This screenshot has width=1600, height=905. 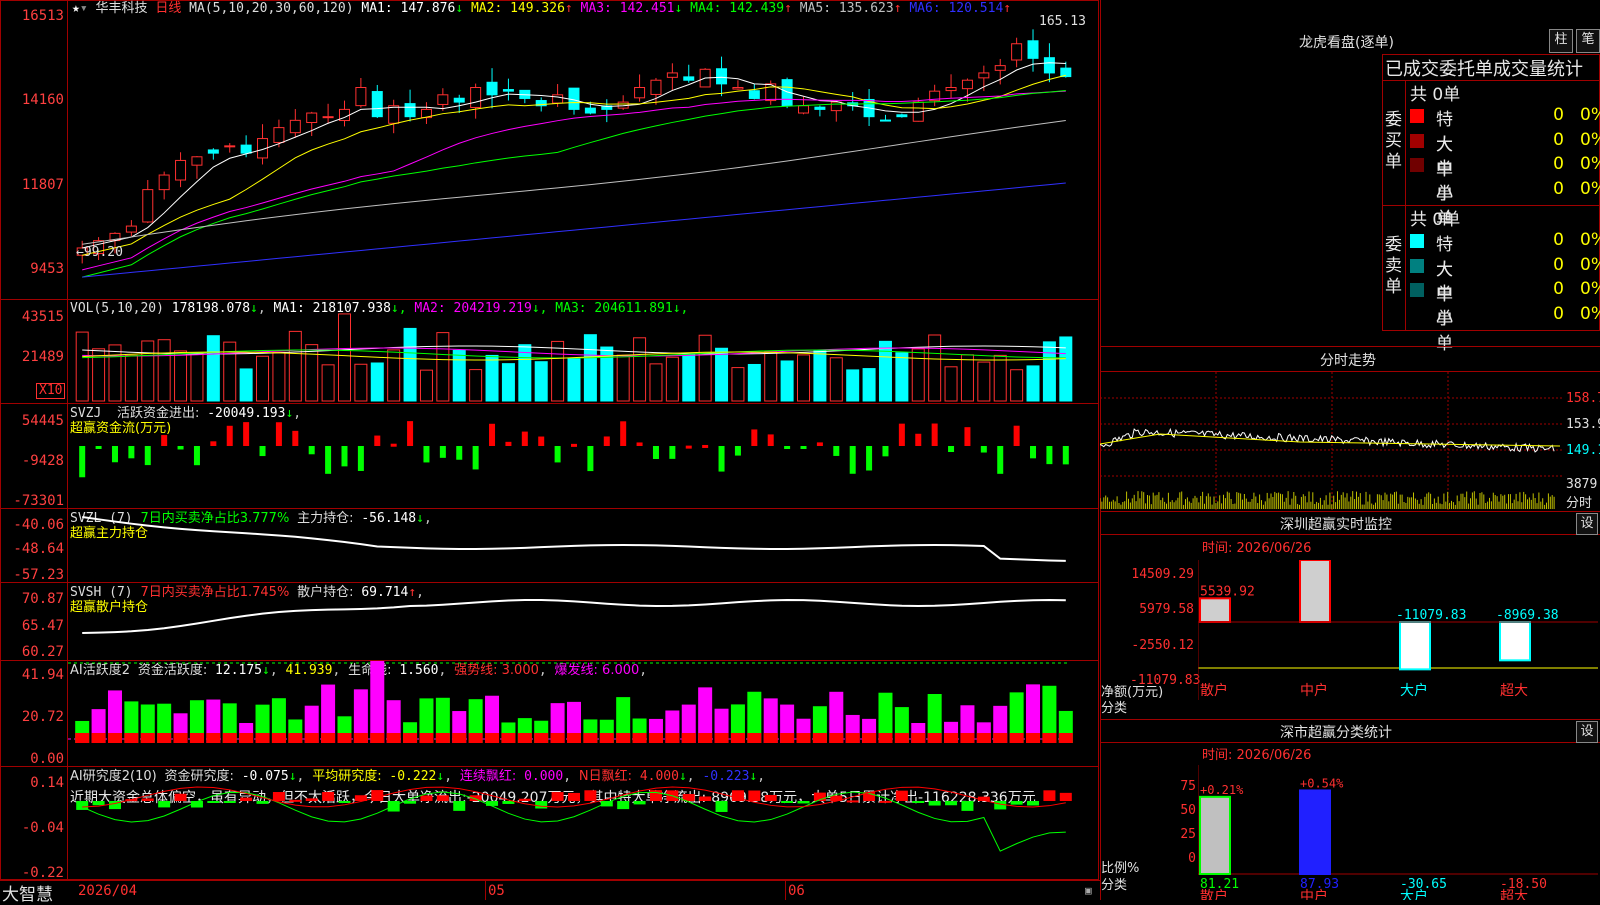 I want to click on lock-icon: ▣, so click(x=1088, y=890).